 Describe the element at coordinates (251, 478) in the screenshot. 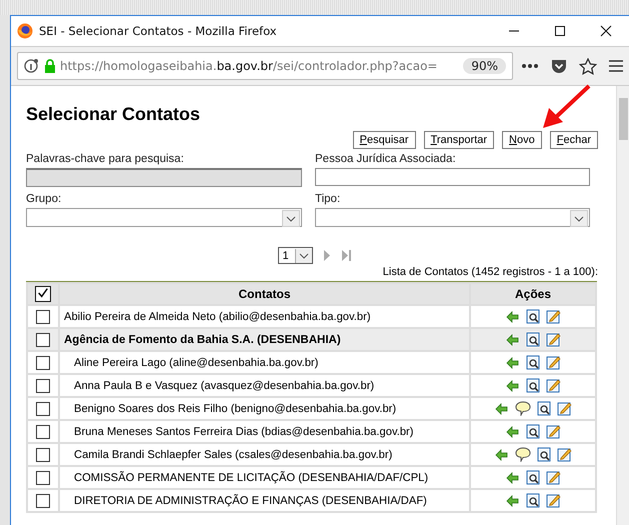

I see `contact-name: COMISSÃO PERMANENTE DE LICITAÇÃO (DESENBAHIA/DAF/CPL)` at that location.